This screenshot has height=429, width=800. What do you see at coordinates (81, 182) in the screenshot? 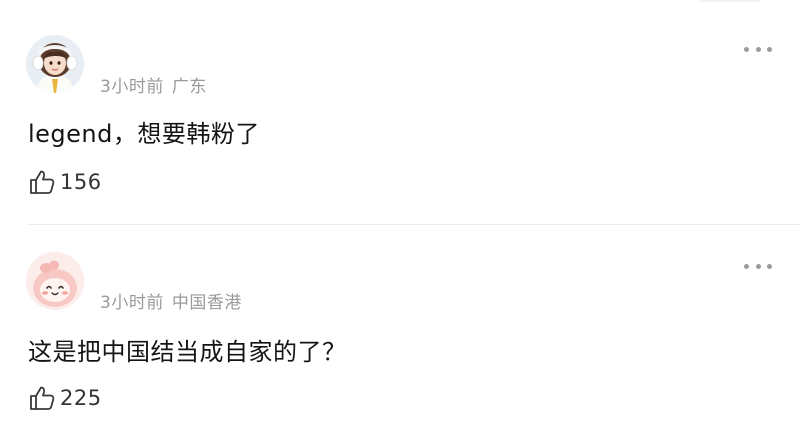
I see `like-count: 156` at bounding box center [81, 182].